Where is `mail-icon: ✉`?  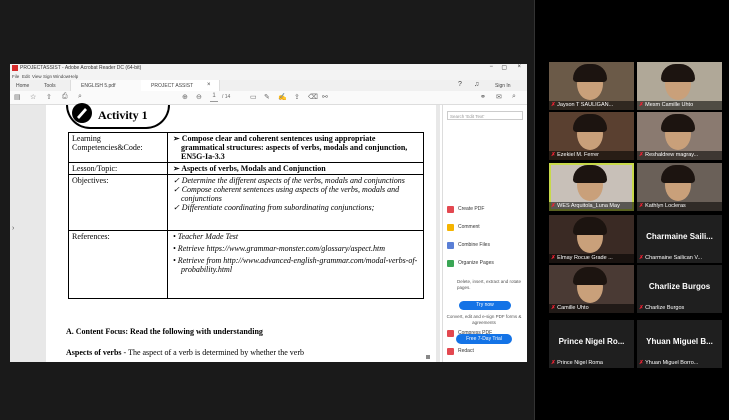
mail-icon: ✉ is located at coordinates (499, 97).